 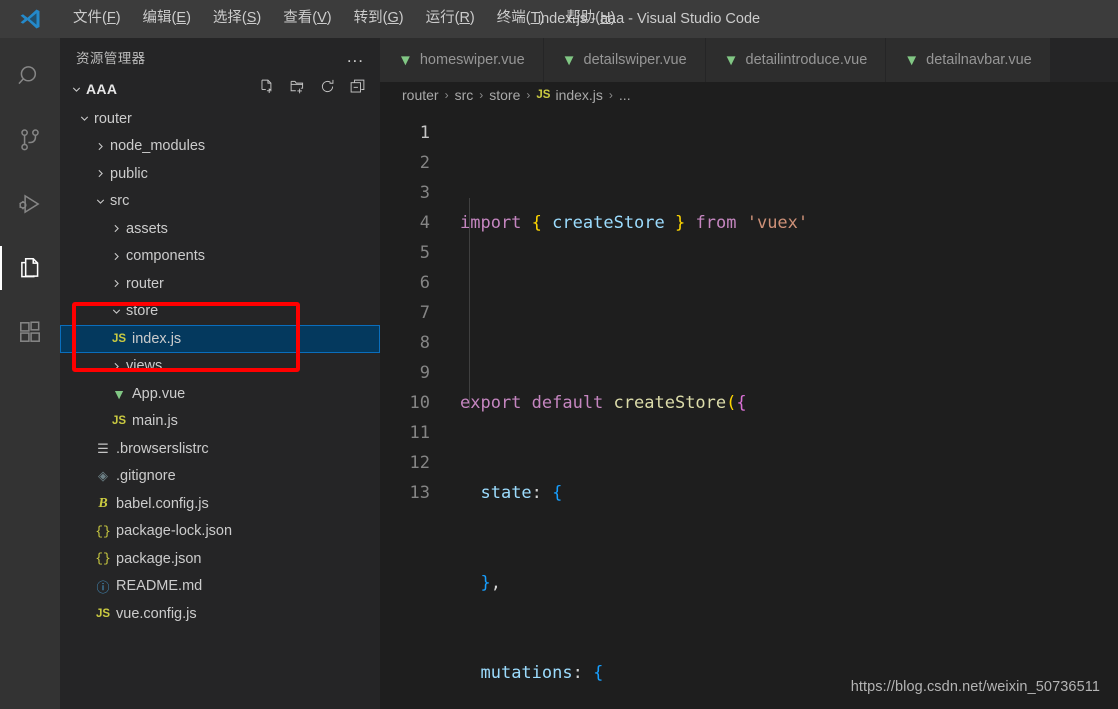 I want to click on line-number: 7, so click(x=424, y=313).